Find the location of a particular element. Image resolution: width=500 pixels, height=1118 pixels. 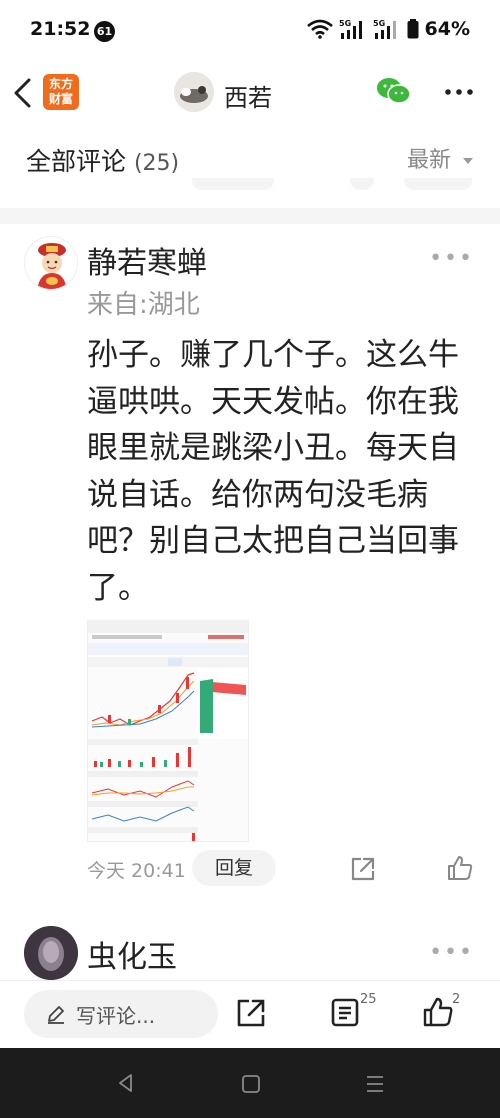

comments-section-title: 全部评论 (25) is located at coordinates (102, 160).